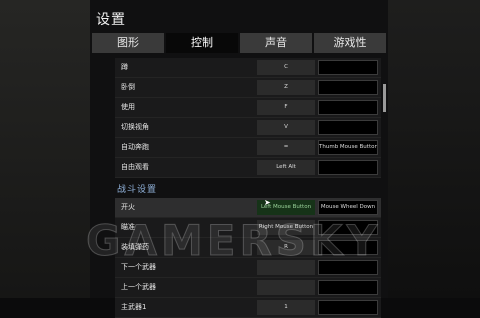 Image resolution: width=480 pixels, height=318 pixels. I want to click on binding-row-fire: 开火 Left Mouse Button Mouse Wheel Down, so click(248, 208).